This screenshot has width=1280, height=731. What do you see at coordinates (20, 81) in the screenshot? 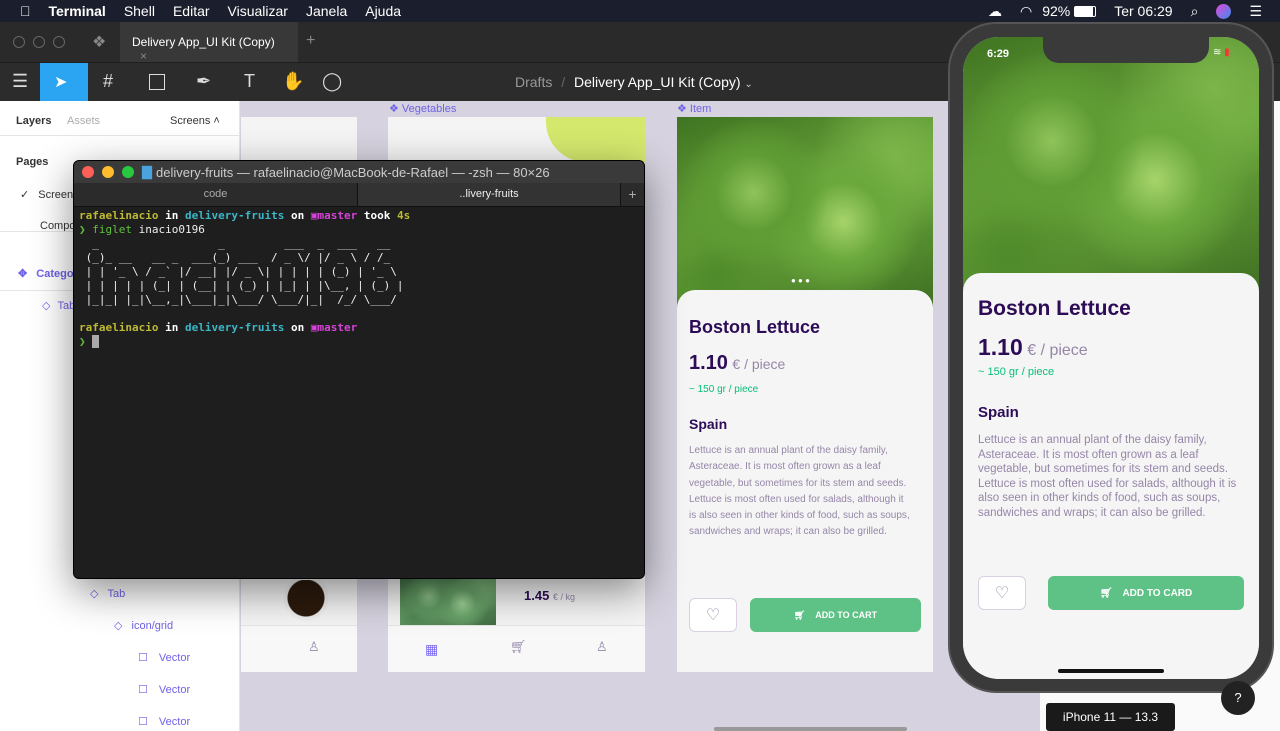
I see `main-menu-icon: ☰` at bounding box center [20, 81].